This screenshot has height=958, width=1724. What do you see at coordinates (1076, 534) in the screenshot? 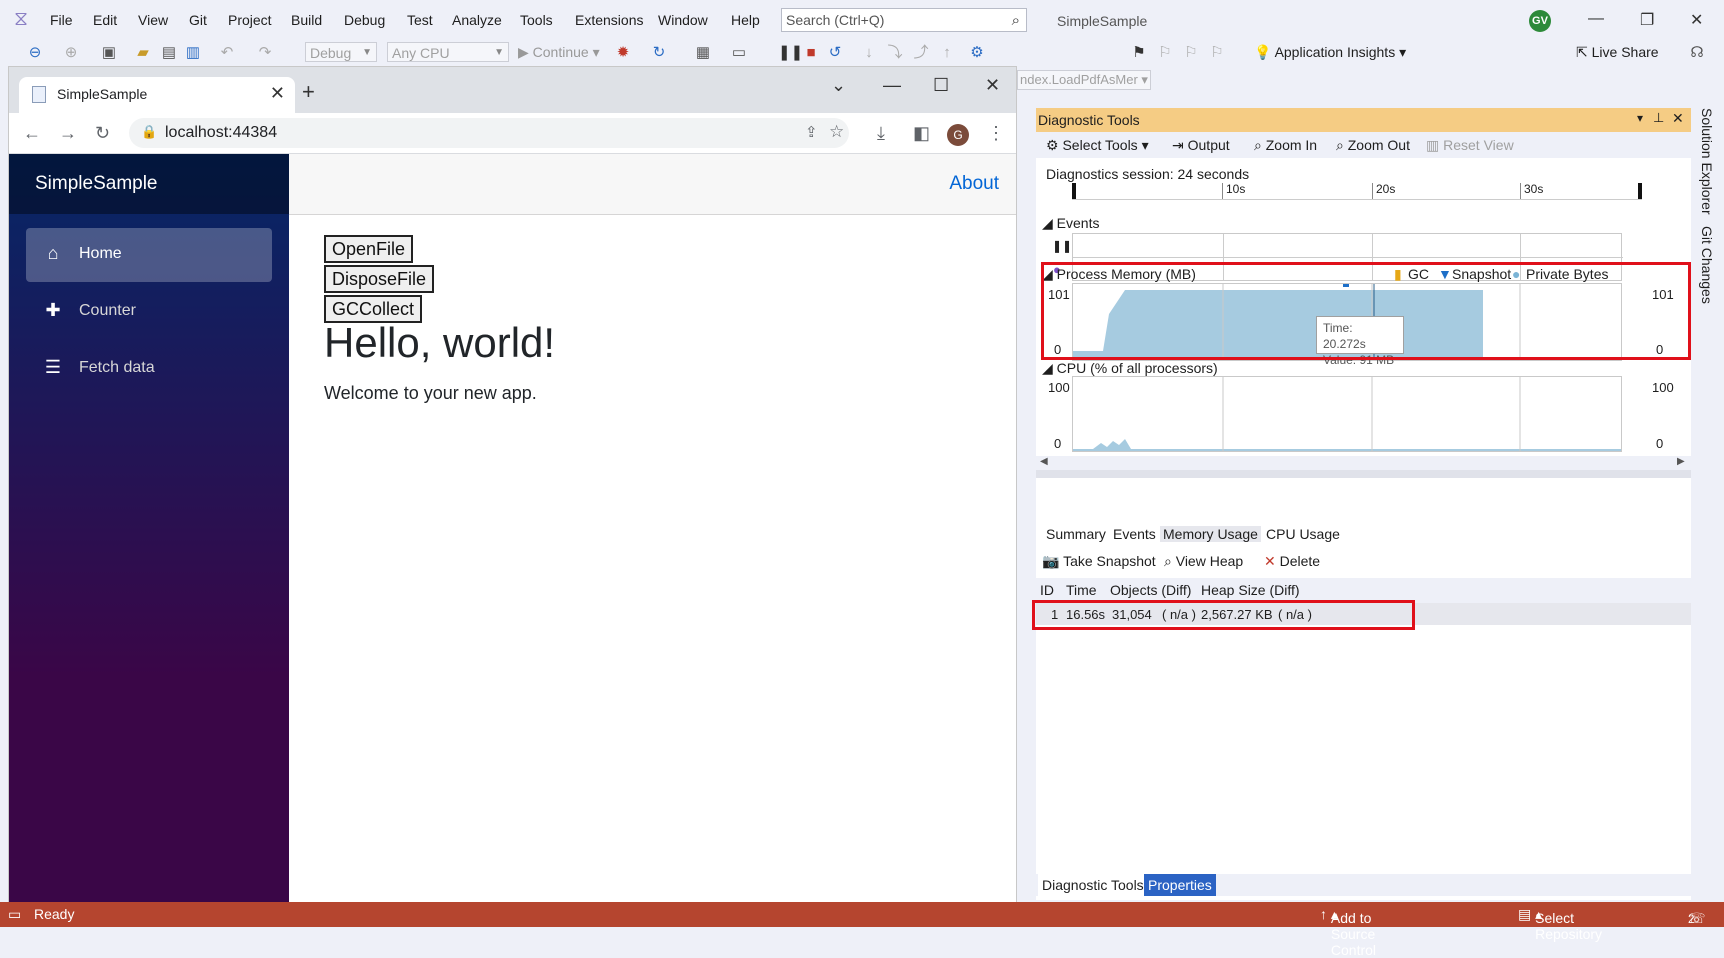
I see `tab-summary: Summary` at bounding box center [1076, 534].